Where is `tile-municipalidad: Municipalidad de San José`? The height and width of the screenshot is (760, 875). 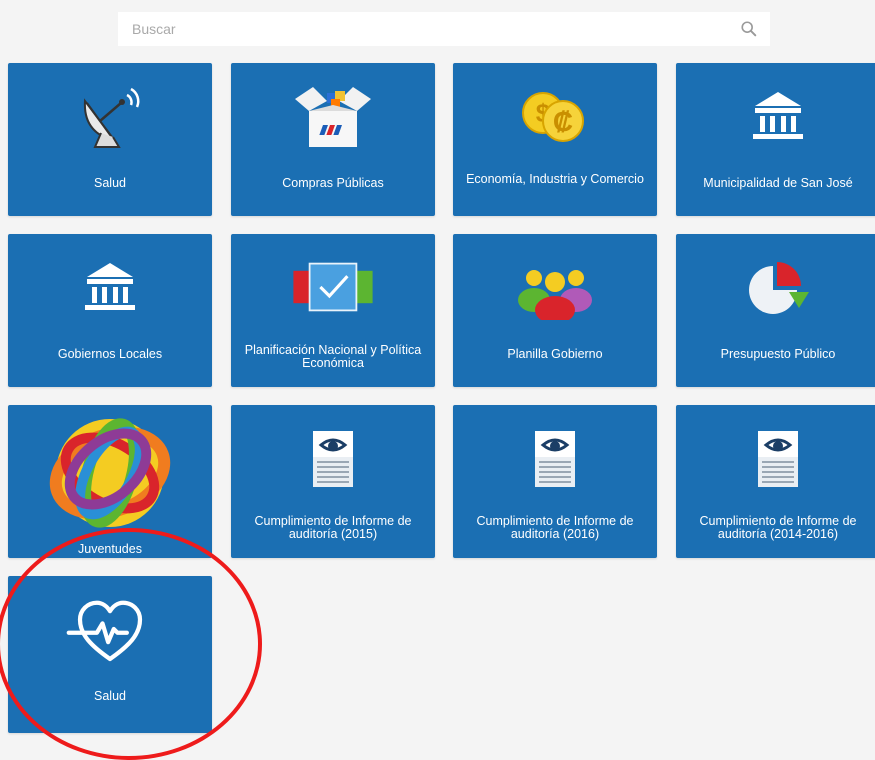
tile-municipalidad: Municipalidad de San José is located at coordinates (775, 139).